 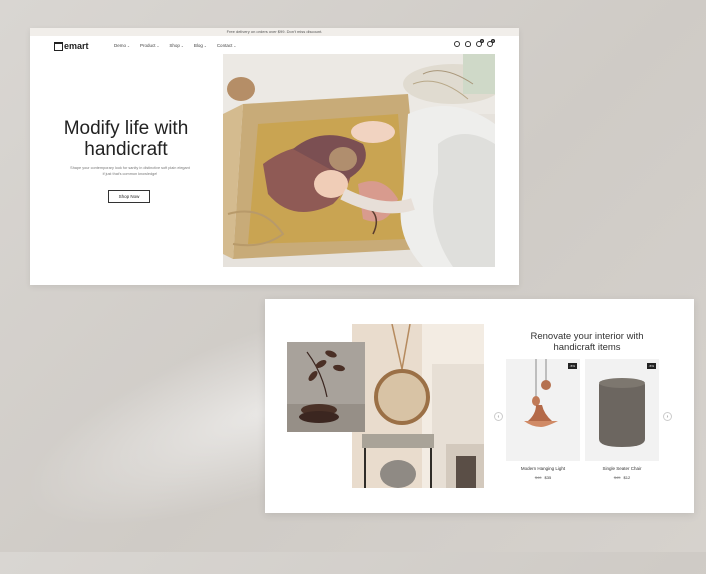 What do you see at coordinates (468, 44) in the screenshot?
I see `user-icon` at bounding box center [468, 44].